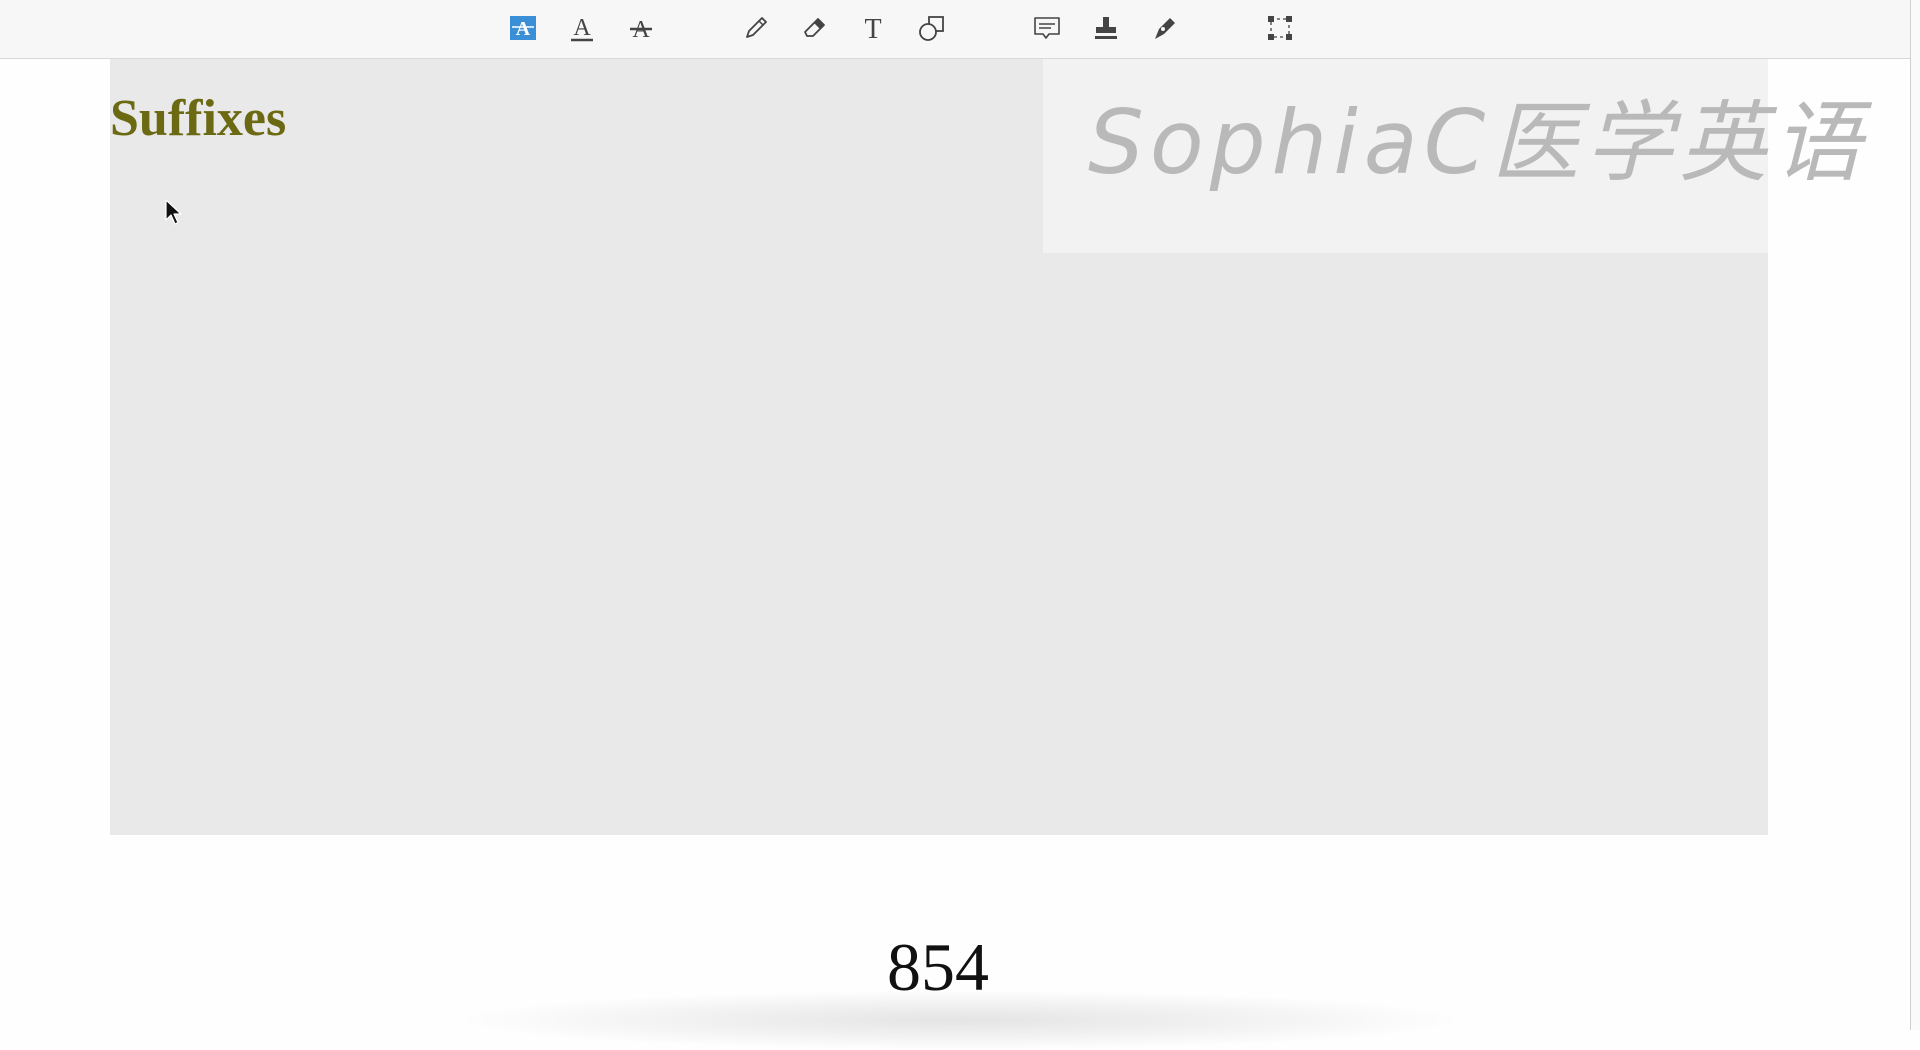 This screenshot has width=1920, height=1050. I want to click on mouse-cursor-icon, so click(174, 212).